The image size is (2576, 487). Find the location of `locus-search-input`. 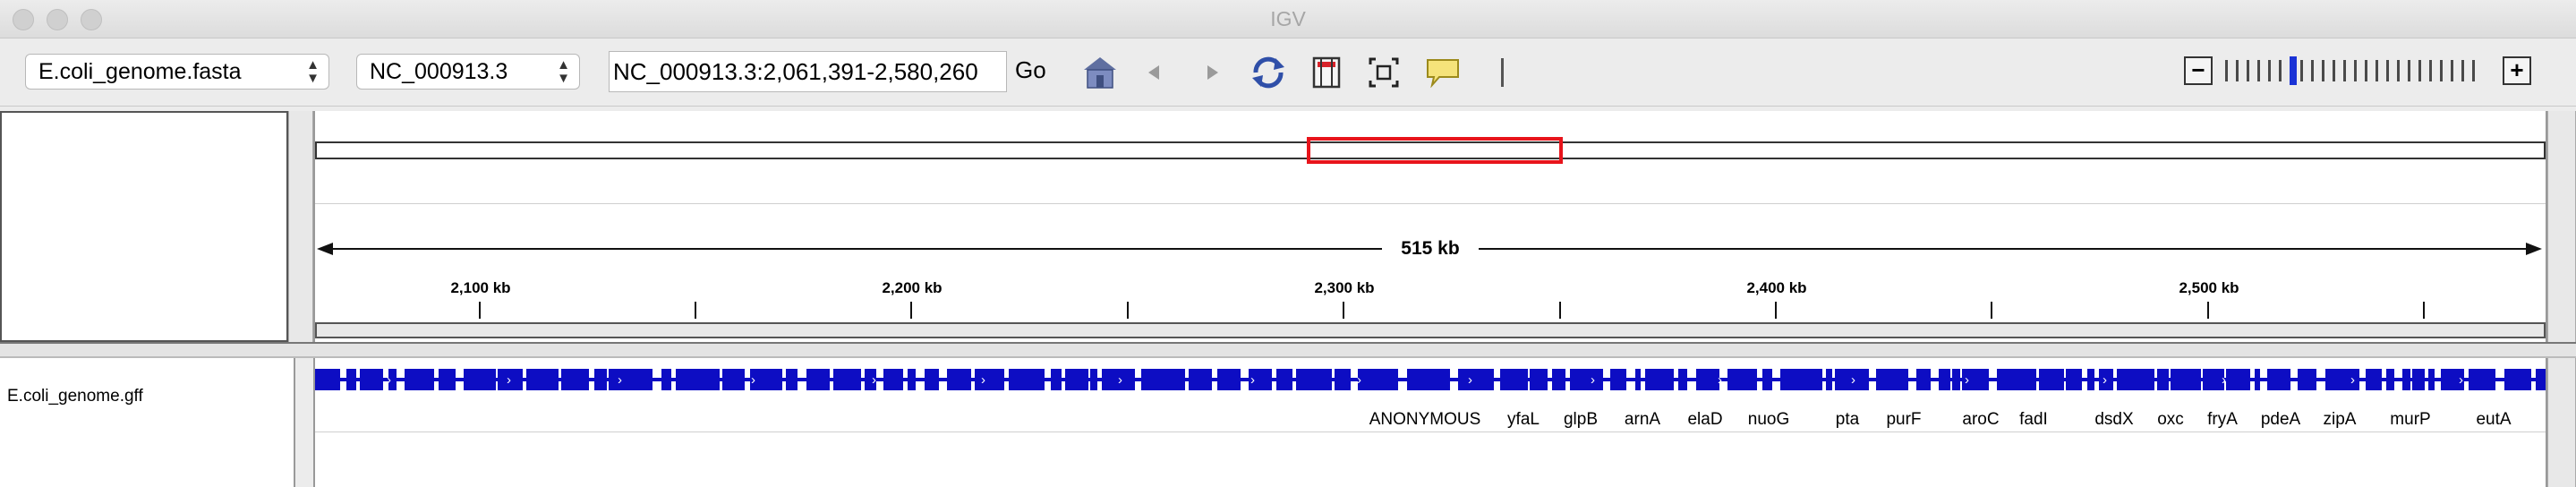

locus-search-input is located at coordinates (808, 71).